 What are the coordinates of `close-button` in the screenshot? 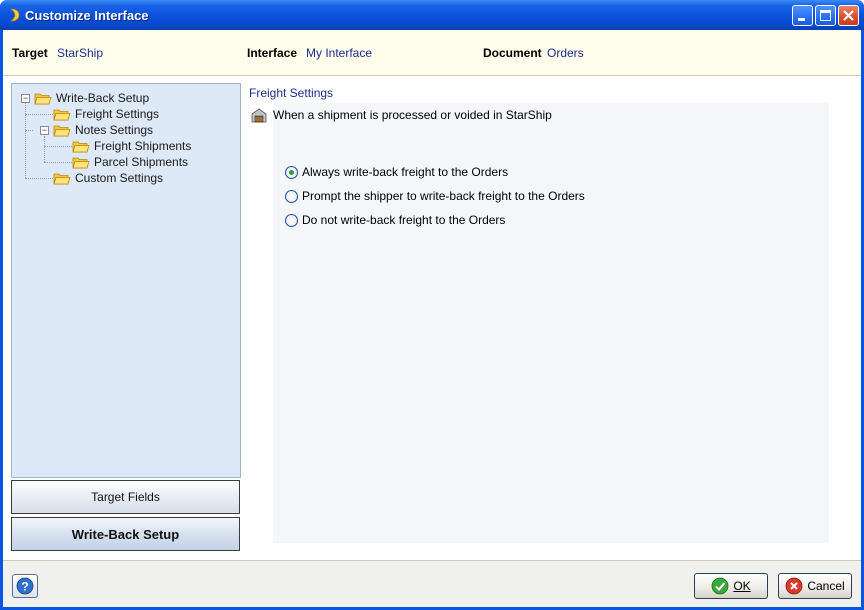 It's located at (848, 15).